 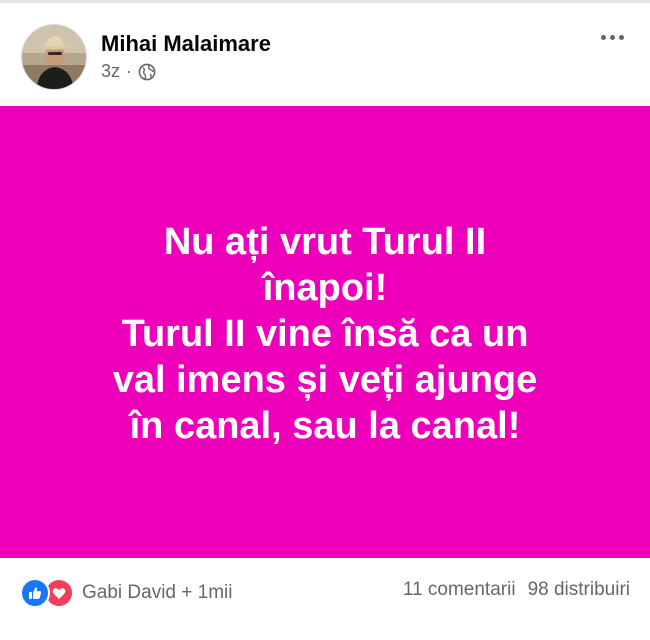 What do you see at coordinates (579, 590) in the screenshot?
I see `shares-count-link: 98 distribuiri` at bounding box center [579, 590].